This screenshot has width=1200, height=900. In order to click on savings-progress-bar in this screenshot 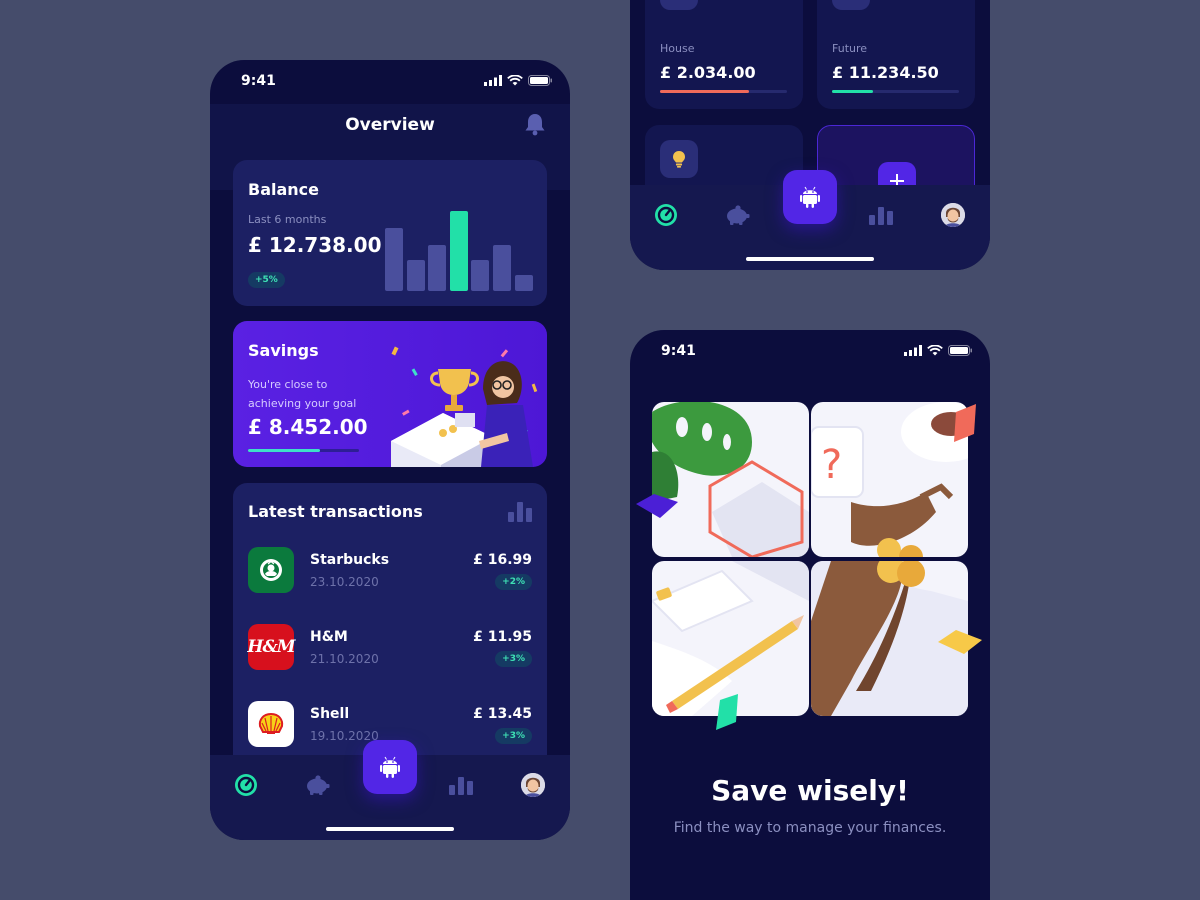, I will do `click(303, 450)`.